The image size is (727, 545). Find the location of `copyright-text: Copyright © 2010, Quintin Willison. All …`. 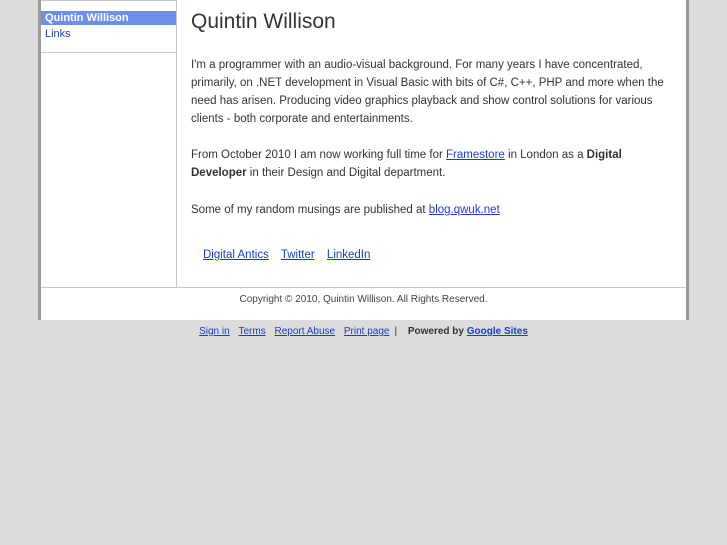

copyright-text: Copyright © 2010, Quintin Willison. All … is located at coordinates (363, 299).